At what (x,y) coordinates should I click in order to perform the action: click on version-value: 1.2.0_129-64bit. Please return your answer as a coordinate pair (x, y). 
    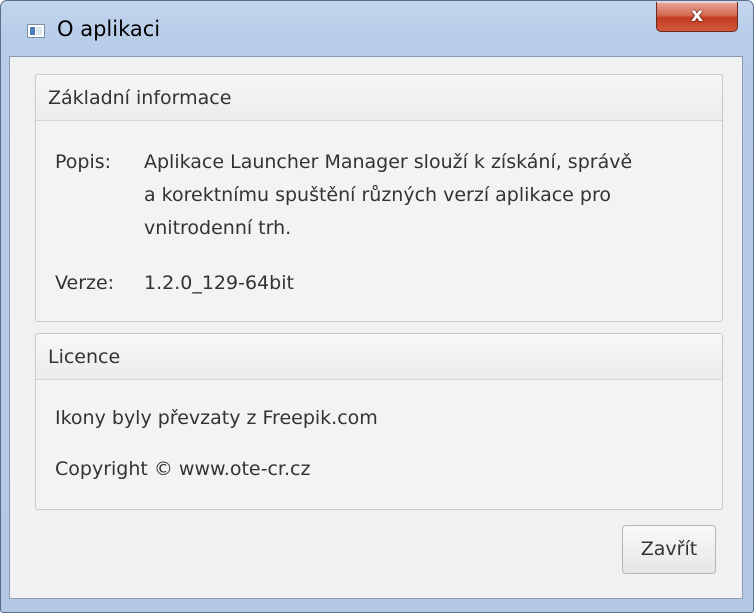
    Looking at the image, I should click on (219, 283).